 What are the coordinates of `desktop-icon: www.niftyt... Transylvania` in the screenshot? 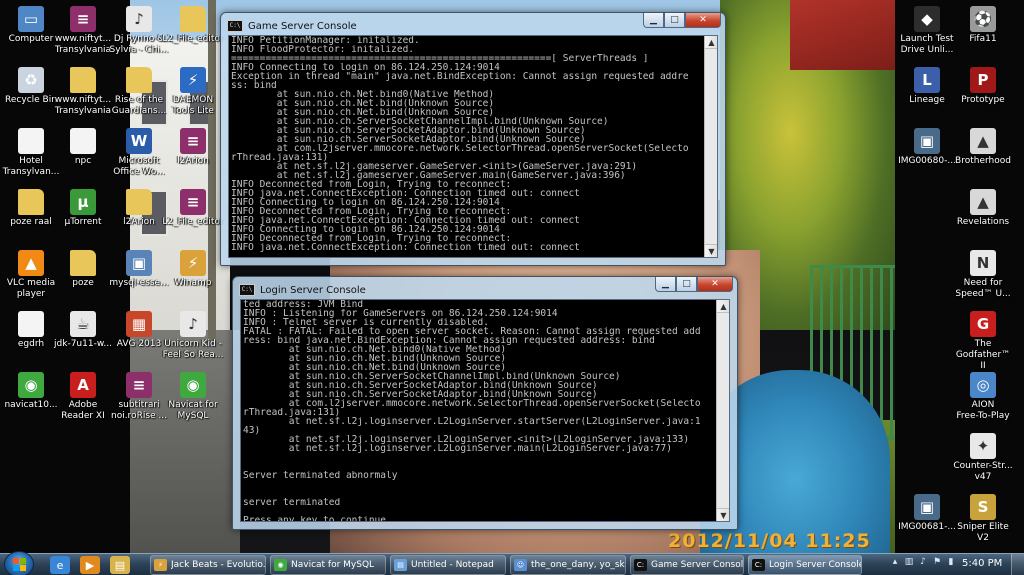 It's located at (83, 92).